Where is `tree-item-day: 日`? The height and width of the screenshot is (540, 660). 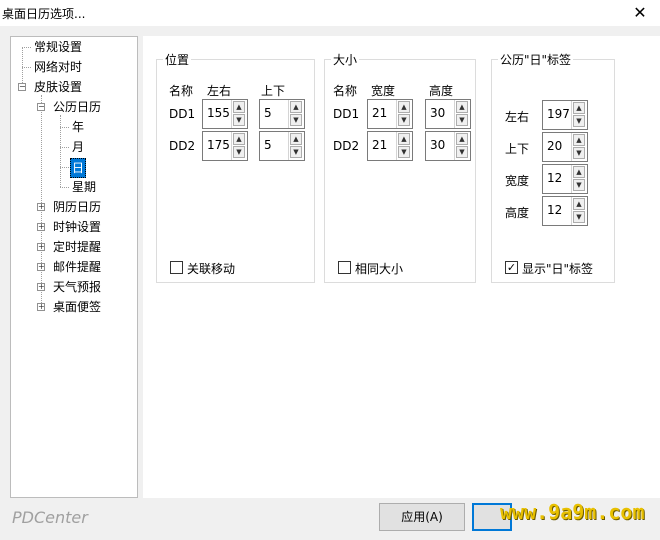
tree-item-day: 日 is located at coordinates (78, 168).